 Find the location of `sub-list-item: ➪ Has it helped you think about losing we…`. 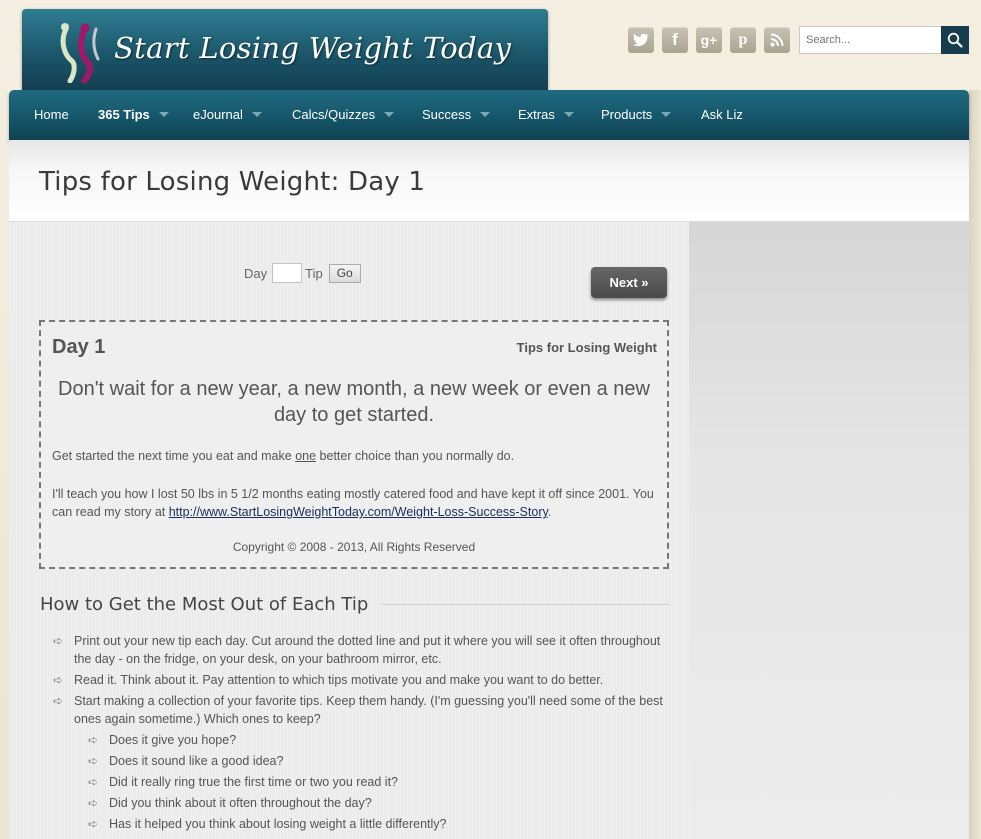

sub-list-item: ➪ Has it helped you think about losing we… is located at coordinates (380, 824).